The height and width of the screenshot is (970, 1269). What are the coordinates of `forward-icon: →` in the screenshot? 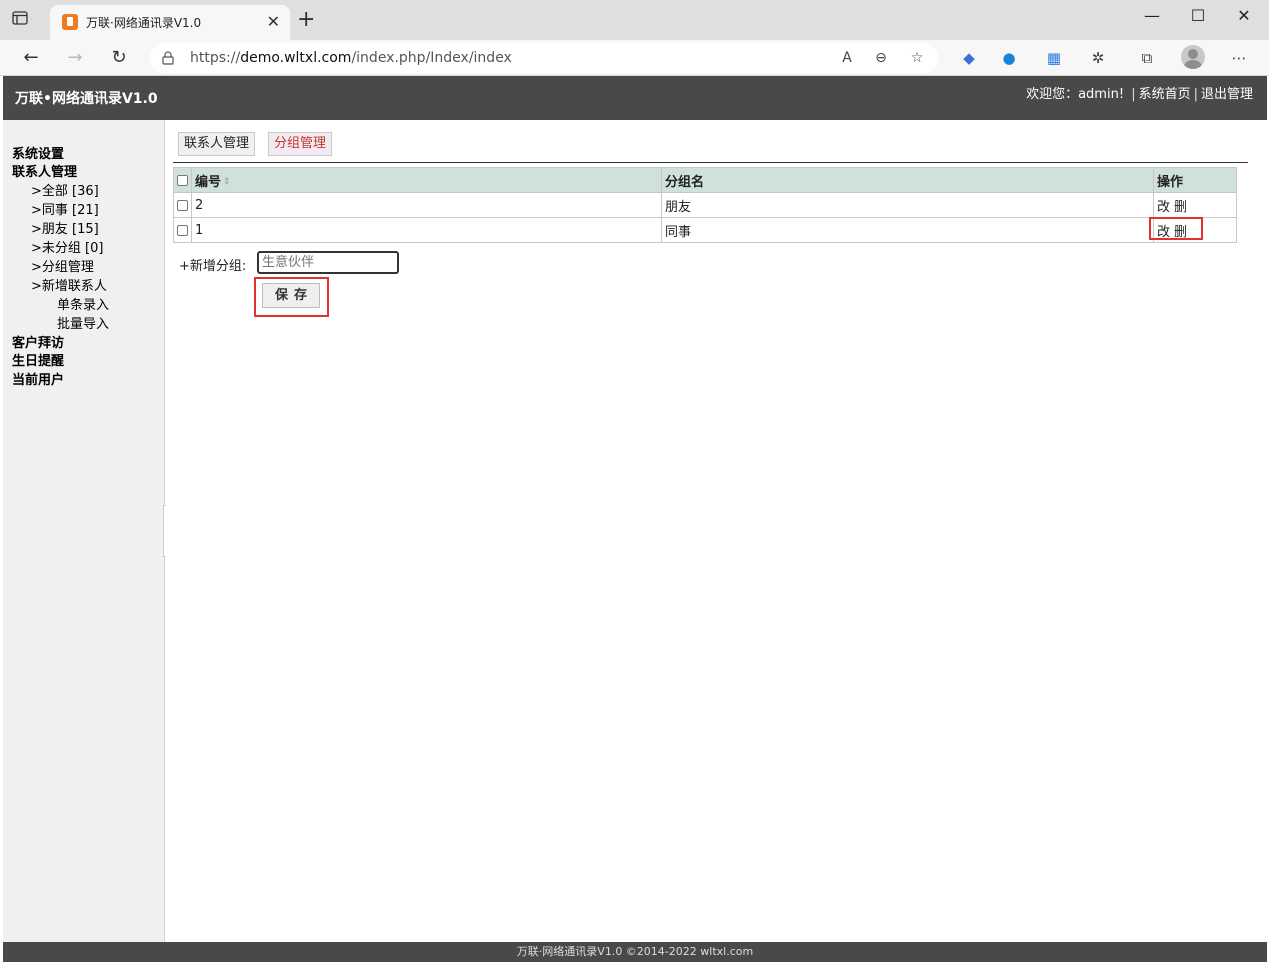 It's located at (75, 58).